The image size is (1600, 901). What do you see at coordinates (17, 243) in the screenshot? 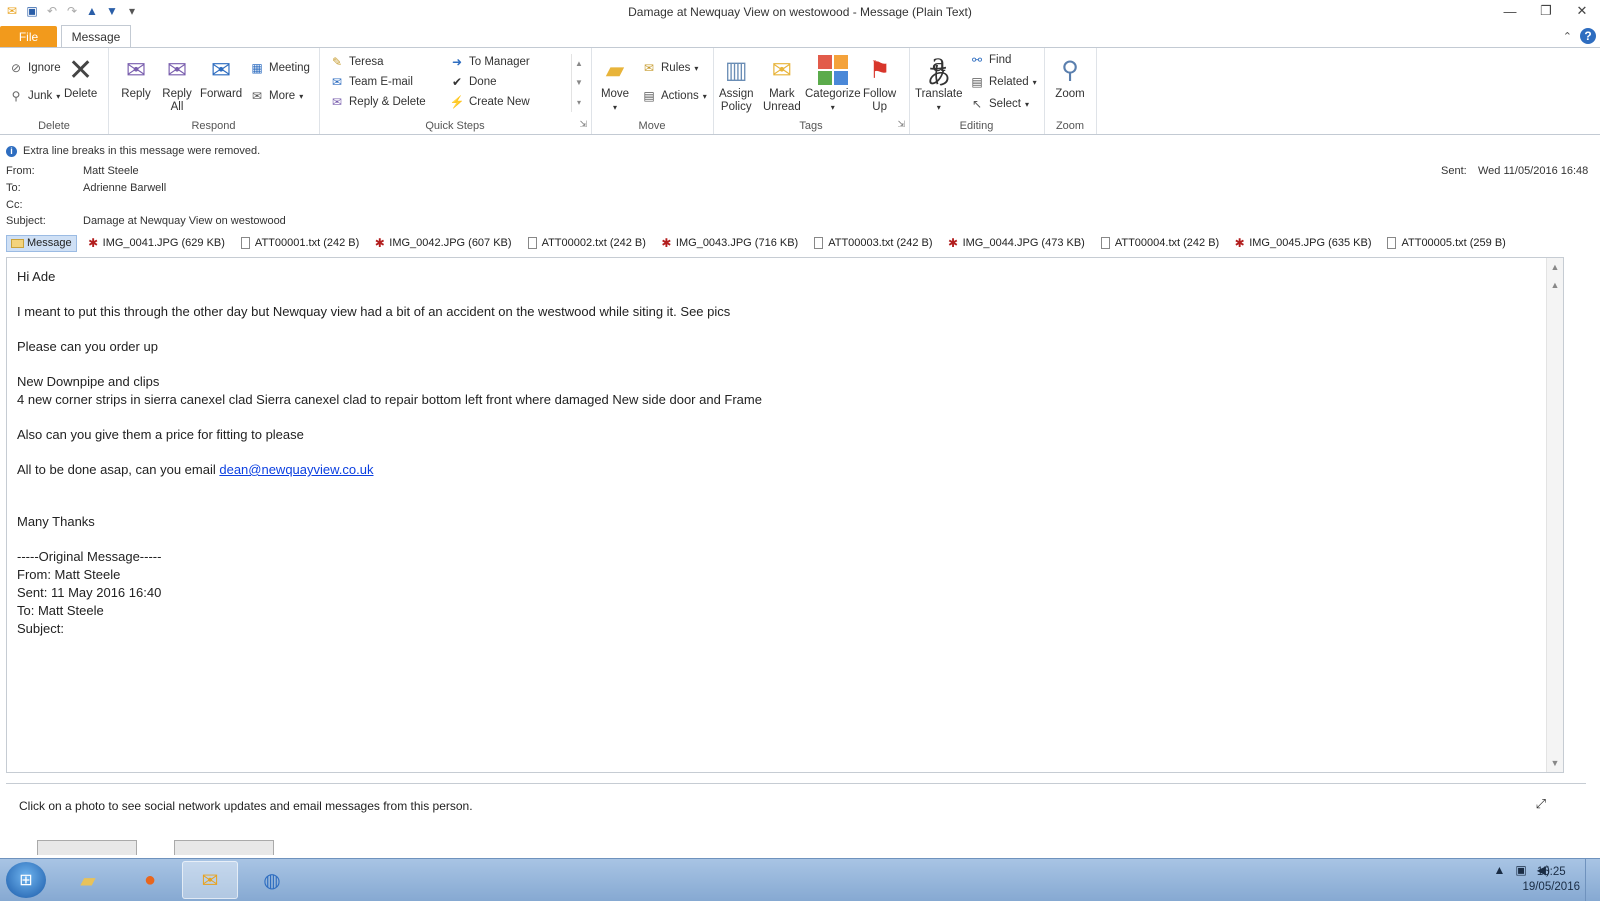
I see `envelope-icon` at bounding box center [17, 243].